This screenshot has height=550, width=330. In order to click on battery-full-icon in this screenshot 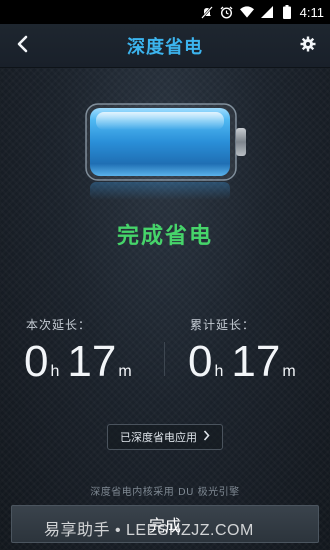, I will do `click(165, 150)`.